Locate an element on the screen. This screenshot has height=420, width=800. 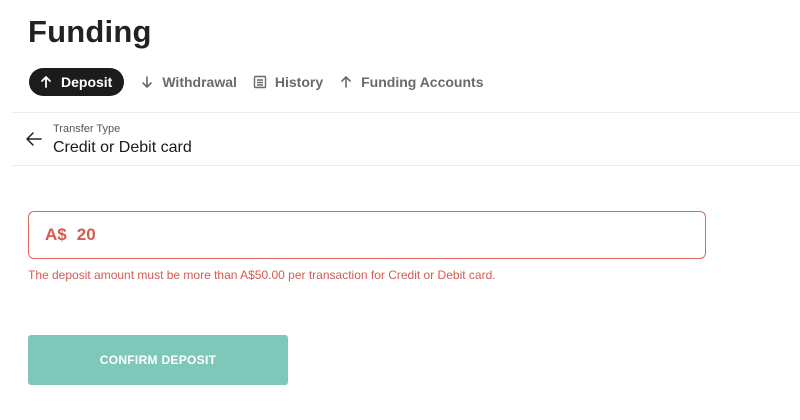
tab-label: Deposit is located at coordinates (87, 82).